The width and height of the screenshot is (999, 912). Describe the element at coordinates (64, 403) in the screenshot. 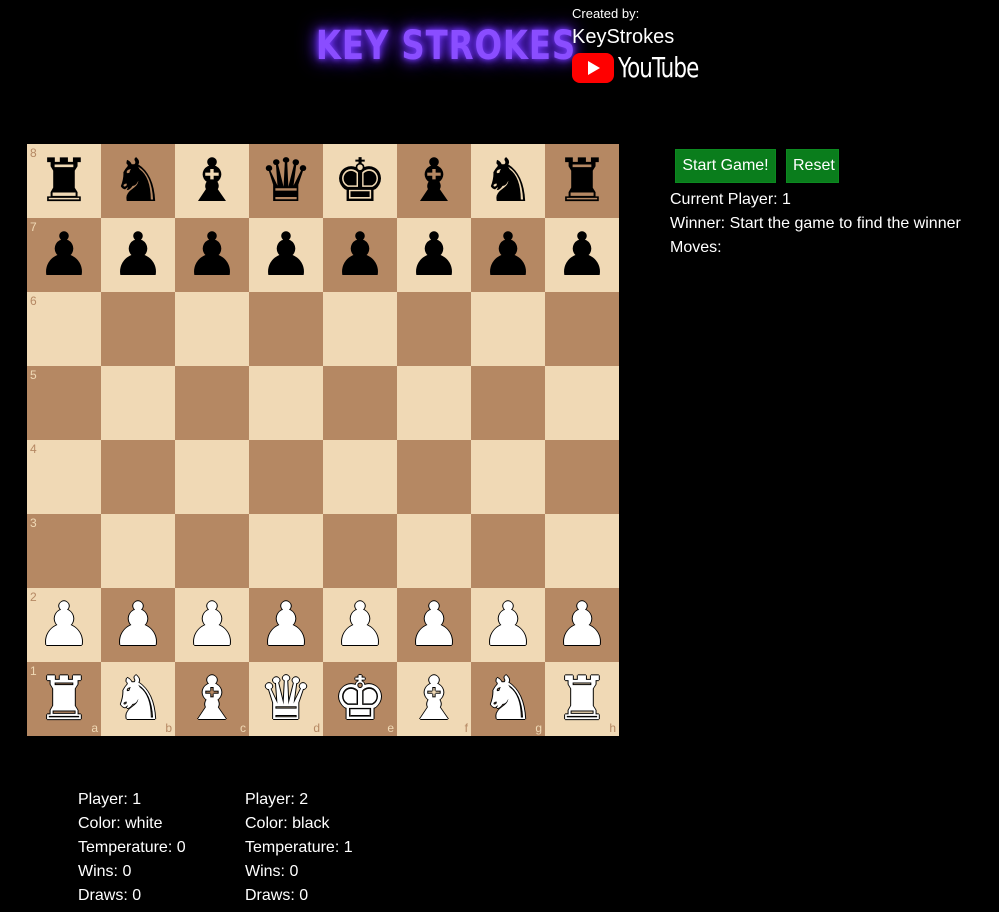

I see `square-a5: 5` at that location.